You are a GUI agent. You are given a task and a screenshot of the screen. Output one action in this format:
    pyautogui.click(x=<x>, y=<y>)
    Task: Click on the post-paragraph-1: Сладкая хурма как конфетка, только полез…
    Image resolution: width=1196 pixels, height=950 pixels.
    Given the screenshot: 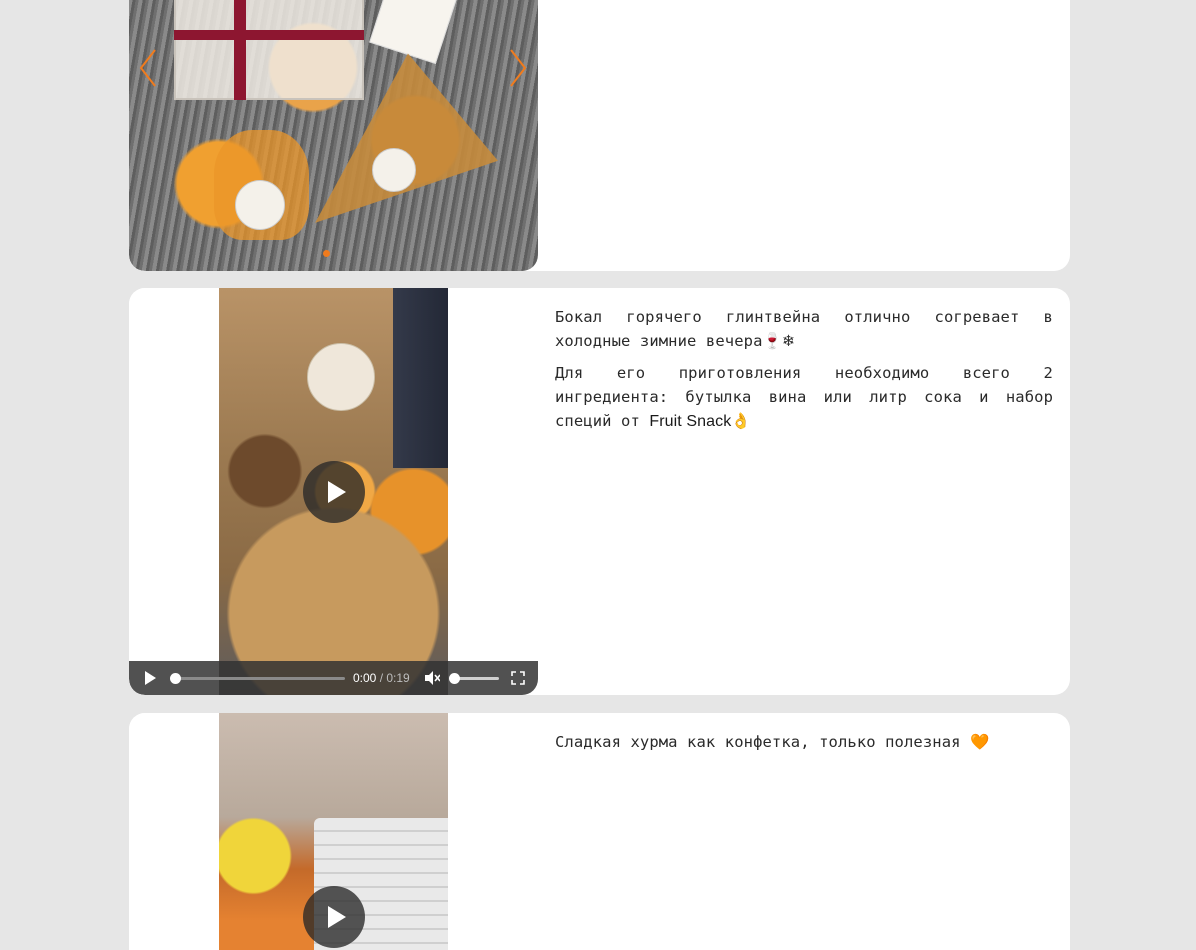 What is the action you would take?
    pyautogui.click(x=804, y=742)
    